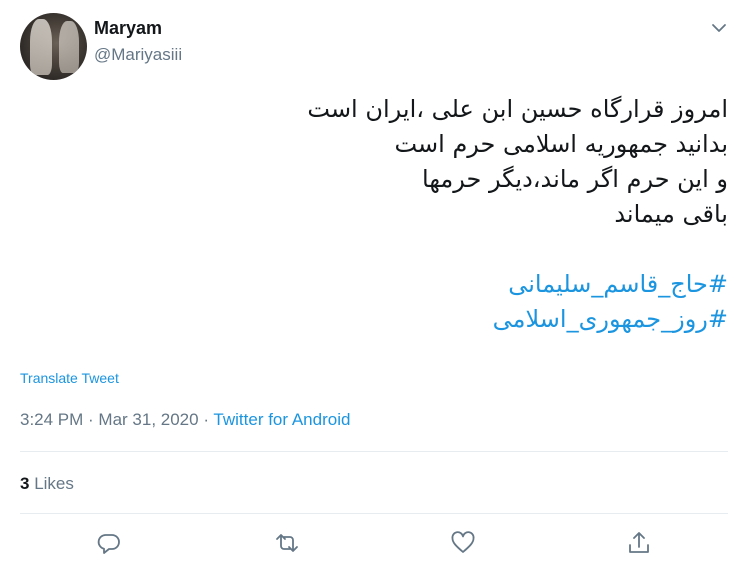 This screenshot has height=573, width=748. What do you see at coordinates (378, 284) in the screenshot?
I see `hashtag-link: #حاج_قاسم_سلیمانی` at bounding box center [378, 284].